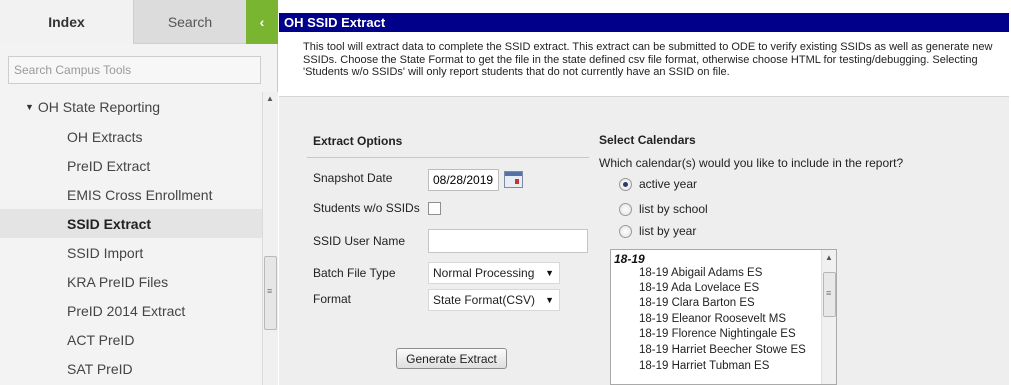  What do you see at coordinates (366, 208) in the screenshot?
I see `students-wo-ssids-label: Students w/o SSIDs` at bounding box center [366, 208].